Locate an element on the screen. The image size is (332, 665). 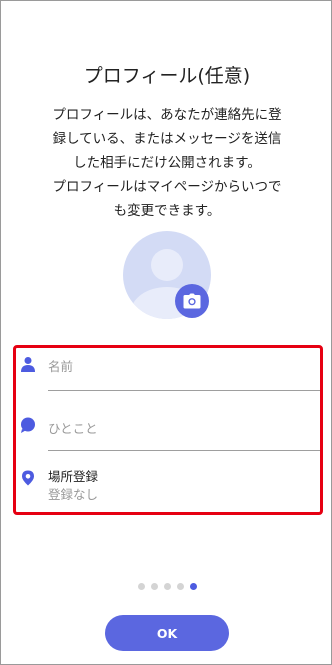
comment-field: ひとこと is located at coordinates (168, 426).